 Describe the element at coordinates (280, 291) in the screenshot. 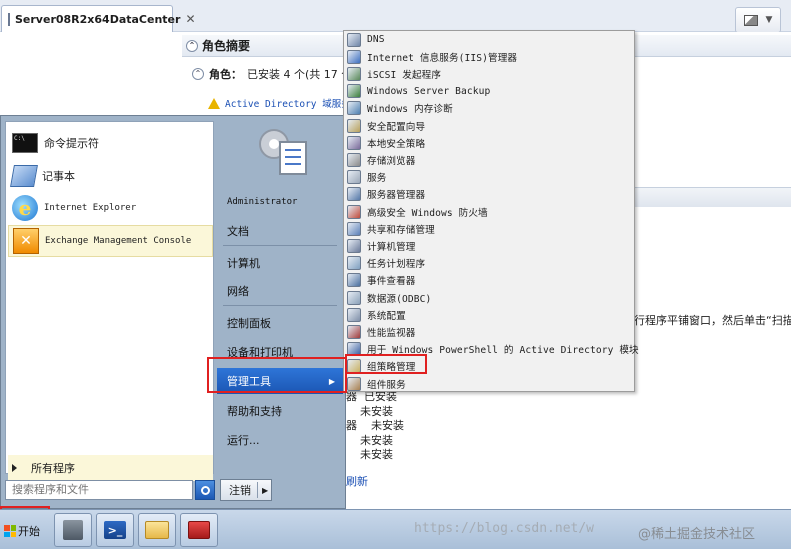

I see `menu-item-network: 网络` at that location.